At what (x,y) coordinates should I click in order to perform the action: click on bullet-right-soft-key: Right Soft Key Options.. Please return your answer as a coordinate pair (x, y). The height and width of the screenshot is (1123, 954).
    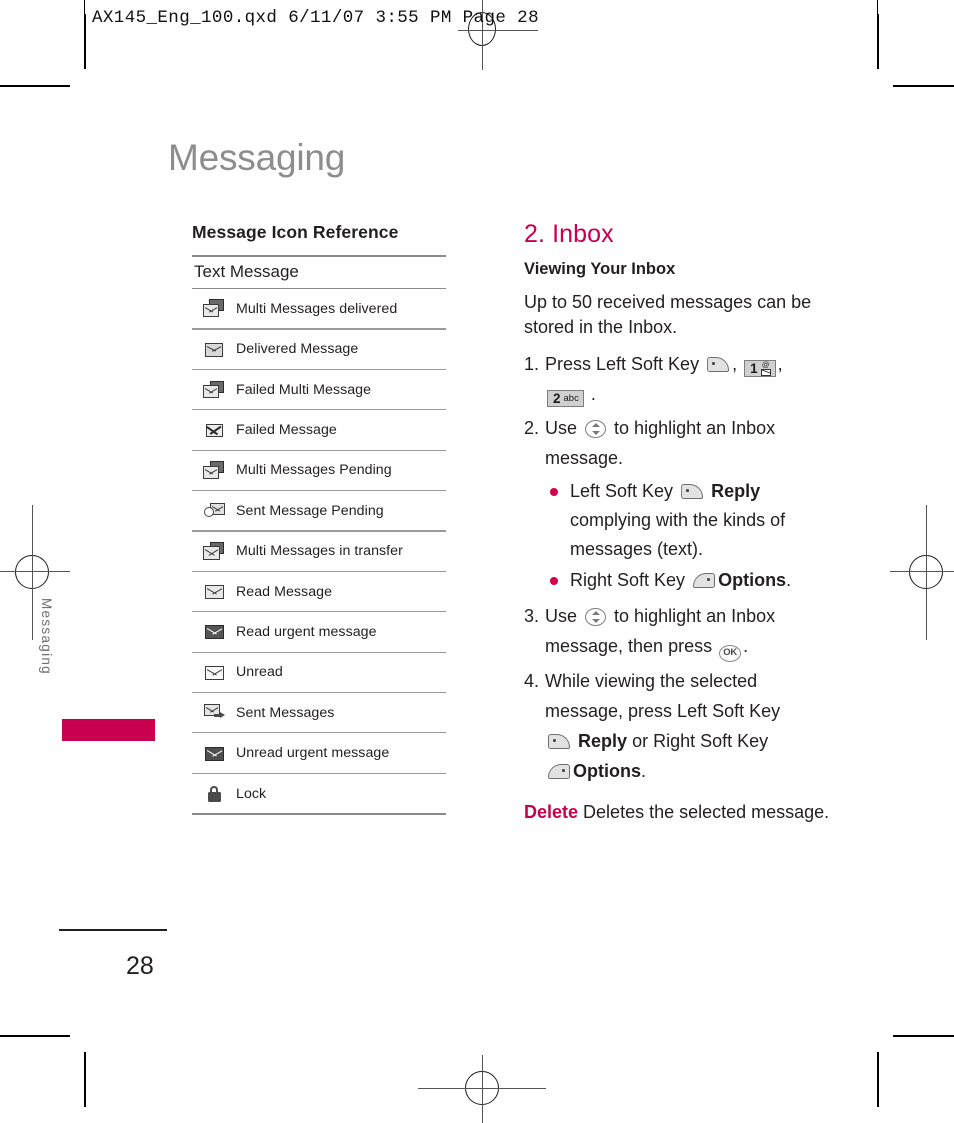
    Looking at the image, I should click on (692, 580).